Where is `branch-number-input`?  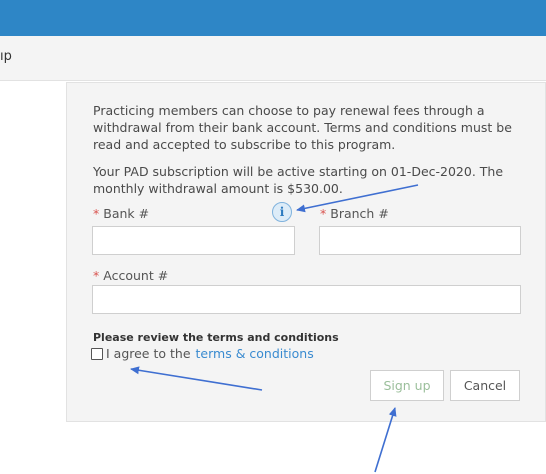
branch-number-input is located at coordinates (420, 240).